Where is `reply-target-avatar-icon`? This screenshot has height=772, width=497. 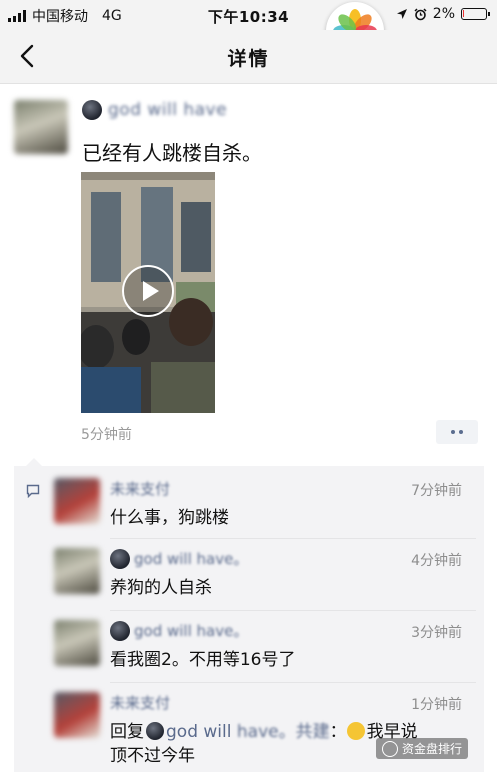
reply-target-avatar-icon is located at coordinates (155, 731).